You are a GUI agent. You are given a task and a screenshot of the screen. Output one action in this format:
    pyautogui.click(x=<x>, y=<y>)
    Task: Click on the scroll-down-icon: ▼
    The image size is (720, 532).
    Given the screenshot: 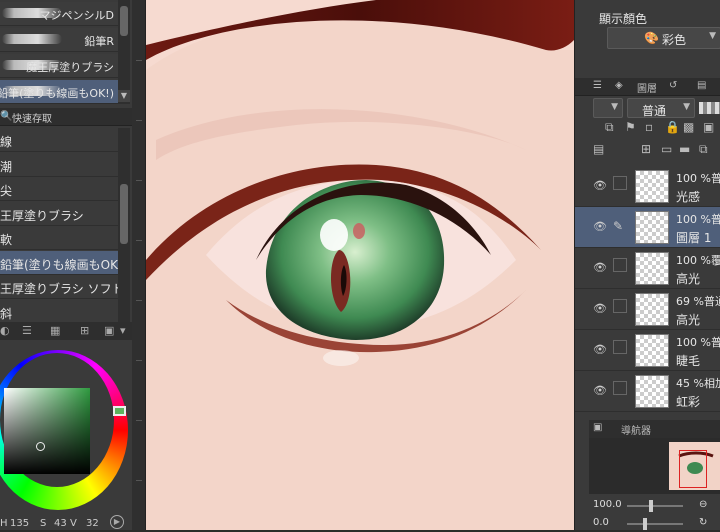 What is the action you would take?
    pyautogui.click(x=124, y=96)
    